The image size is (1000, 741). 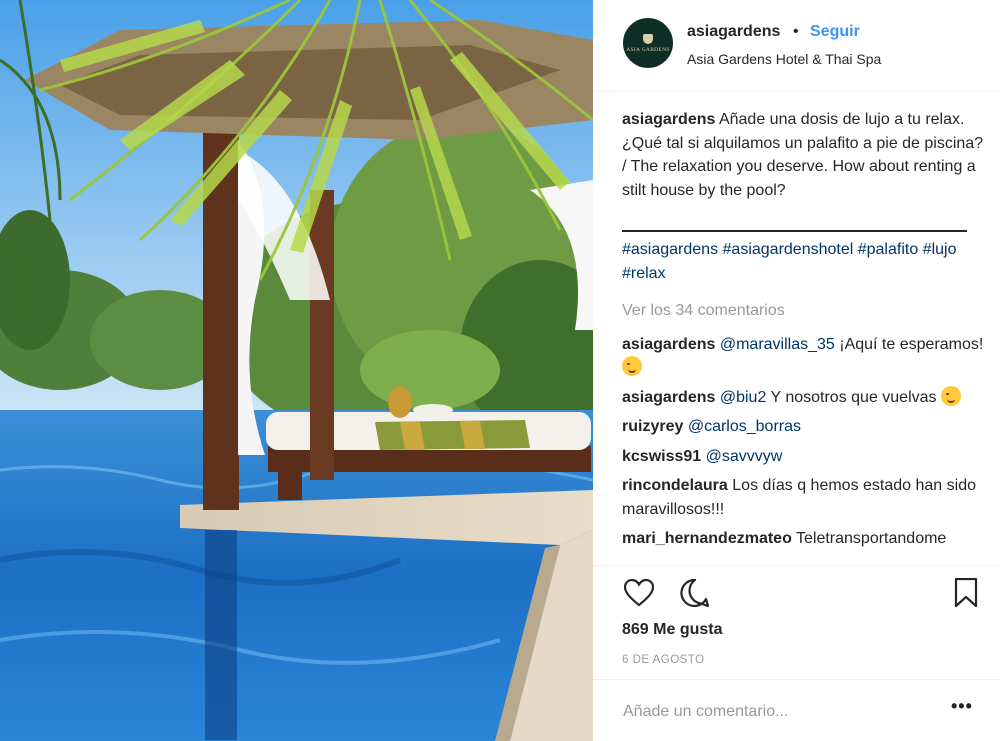 What do you see at coordinates (648, 49) in the screenshot?
I see `avatar-logo-text: ASIA GARDENS` at bounding box center [648, 49].